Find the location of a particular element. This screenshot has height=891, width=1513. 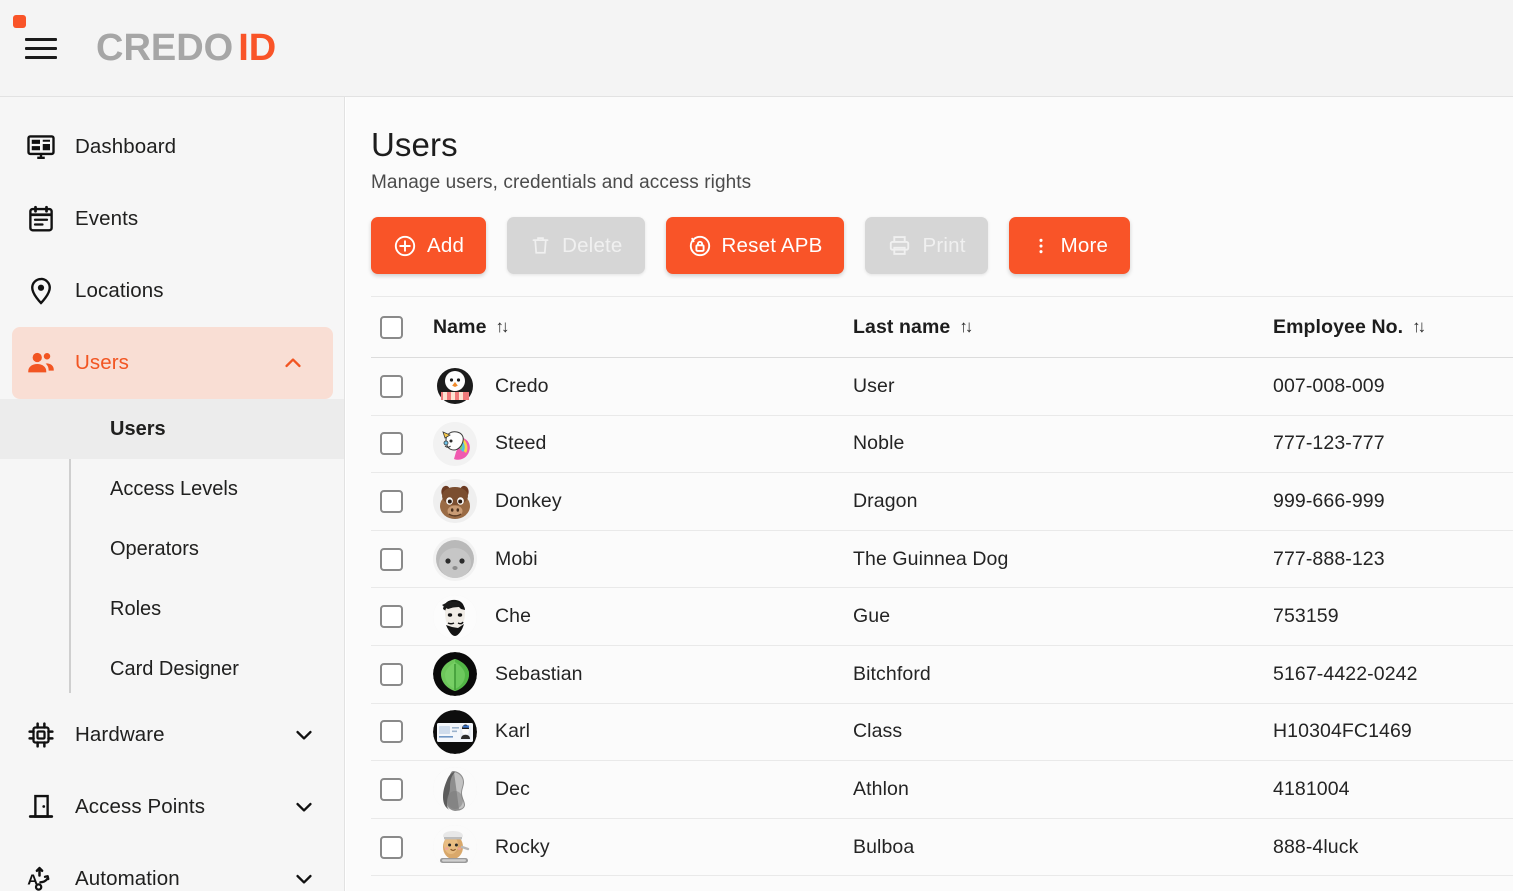

trash-icon is located at coordinates (540, 245).